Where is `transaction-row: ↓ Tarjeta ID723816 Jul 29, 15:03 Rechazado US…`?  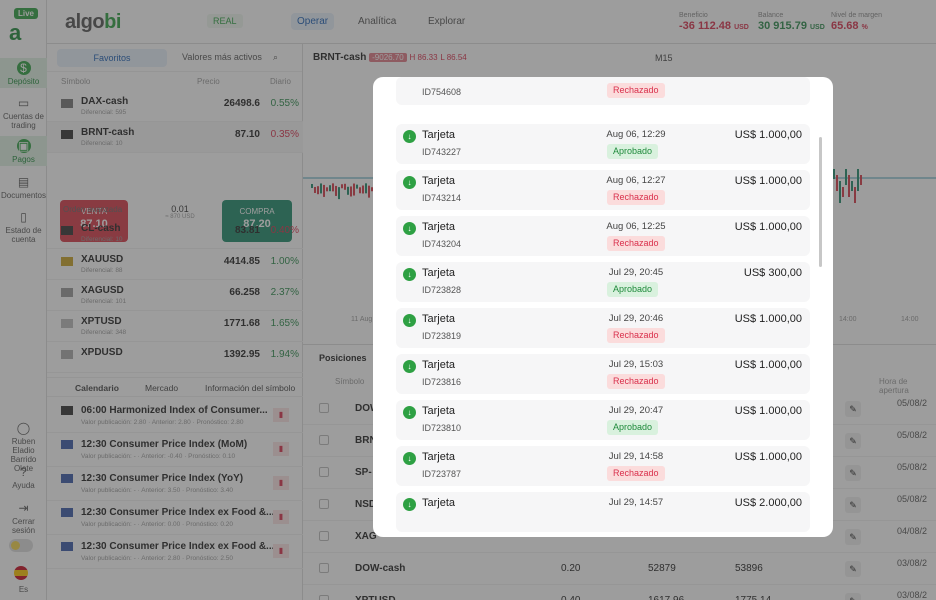
transaction-row: ↓ Tarjeta ID723816 Jul 29, 15:03 Rechazado US… is located at coordinates (603, 374).